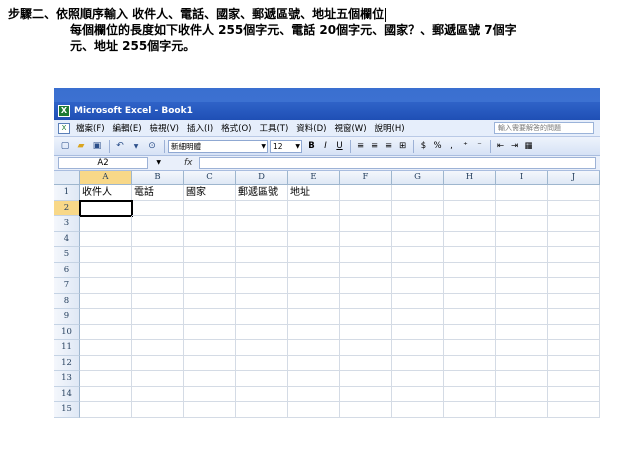 Image resolution: width=635 pixels, height=458 pixels. What do you see at coordinates (106, 239) in the screenshot?
I see `cell-a4` at bounding box center [106, 239].